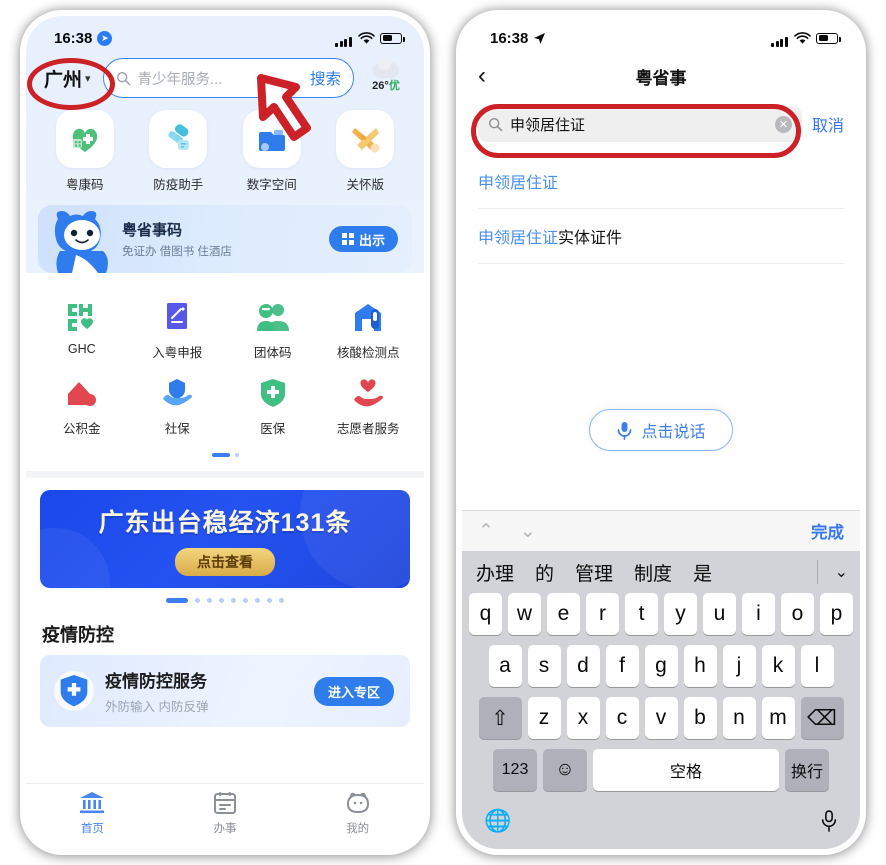 This screenshot has height=865, width=886. I want to click on show-code-button: 出示, so click(363, 239).